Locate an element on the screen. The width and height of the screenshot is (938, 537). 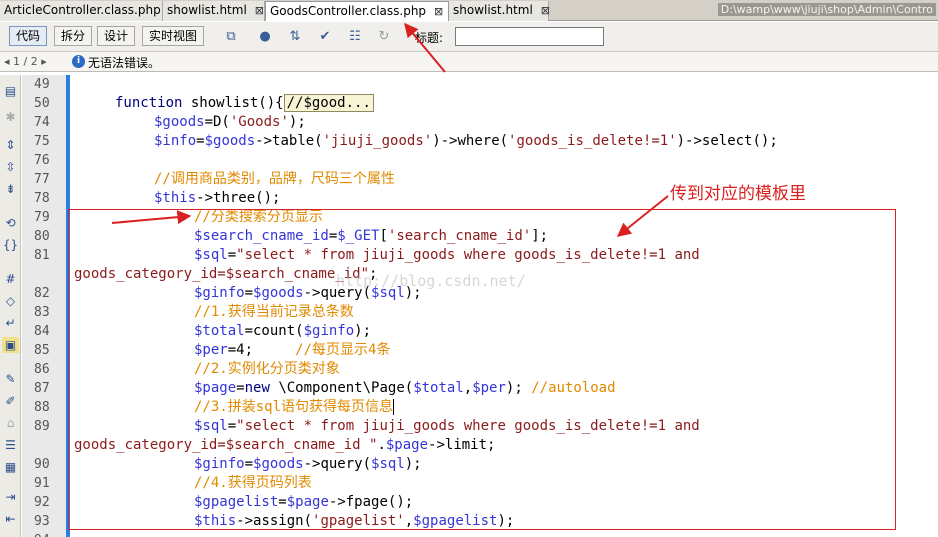
expand-all-icon: ⇟ is located at coordinates (10, 189).